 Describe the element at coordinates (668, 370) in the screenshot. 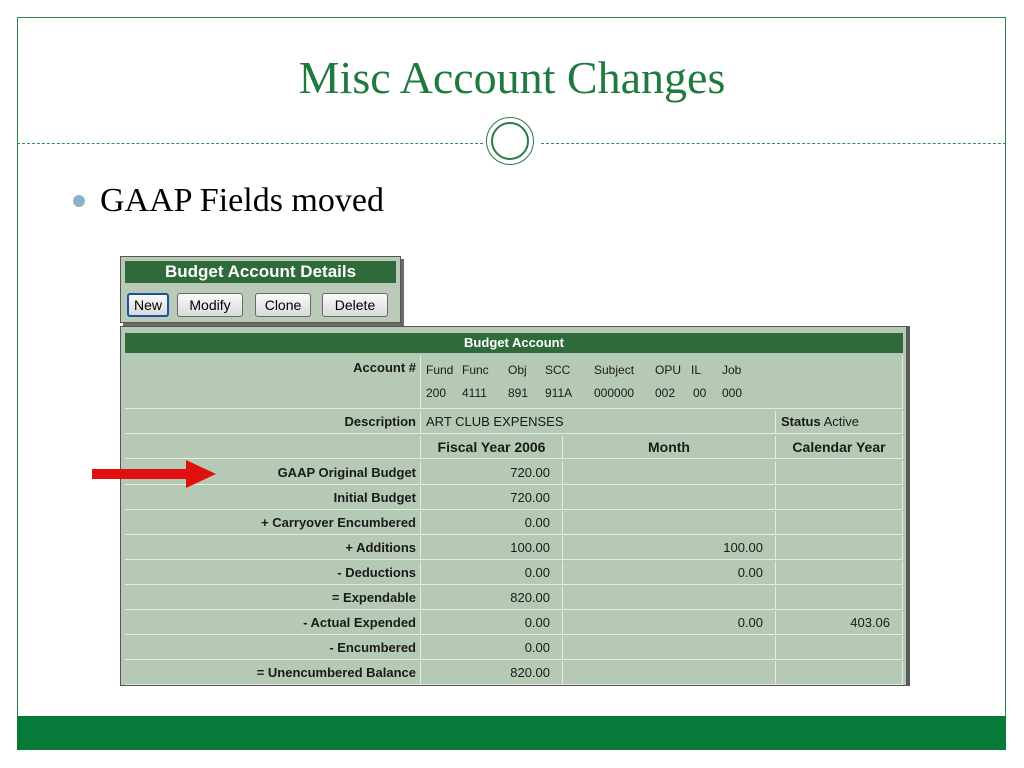

I see `segment-name-opu: OPU` at that location.